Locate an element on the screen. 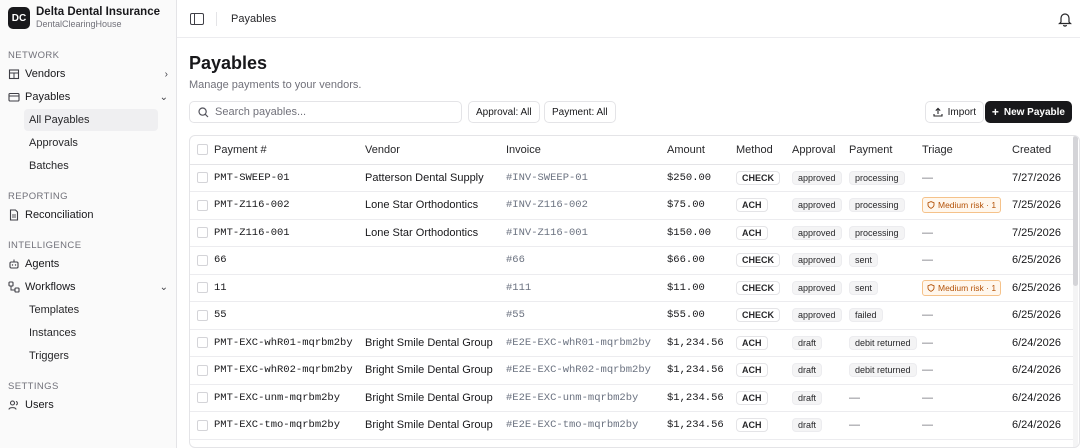  table-row: 66 #66 $66.00 CHECK approved sent — 6/25/2026 is located at coordinates (631, 260).